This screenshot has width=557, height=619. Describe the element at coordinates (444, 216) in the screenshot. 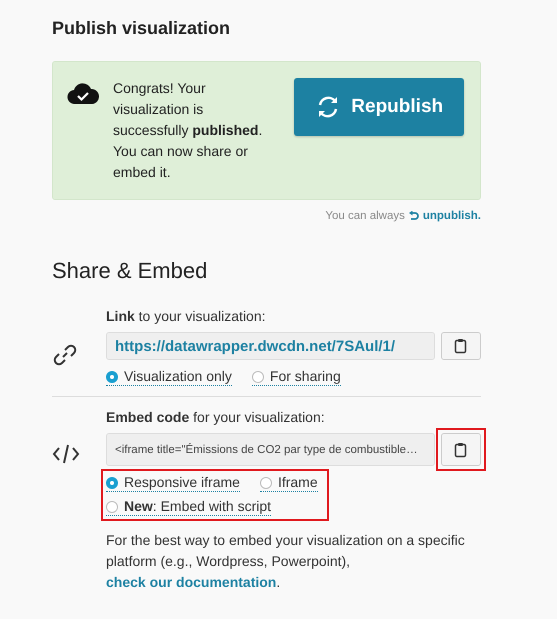

I see `unpublish-link: unpublish.` at that location.